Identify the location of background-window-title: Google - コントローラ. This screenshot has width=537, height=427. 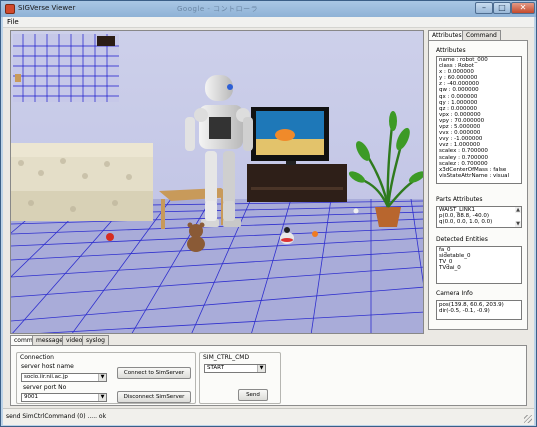
(218, 9).